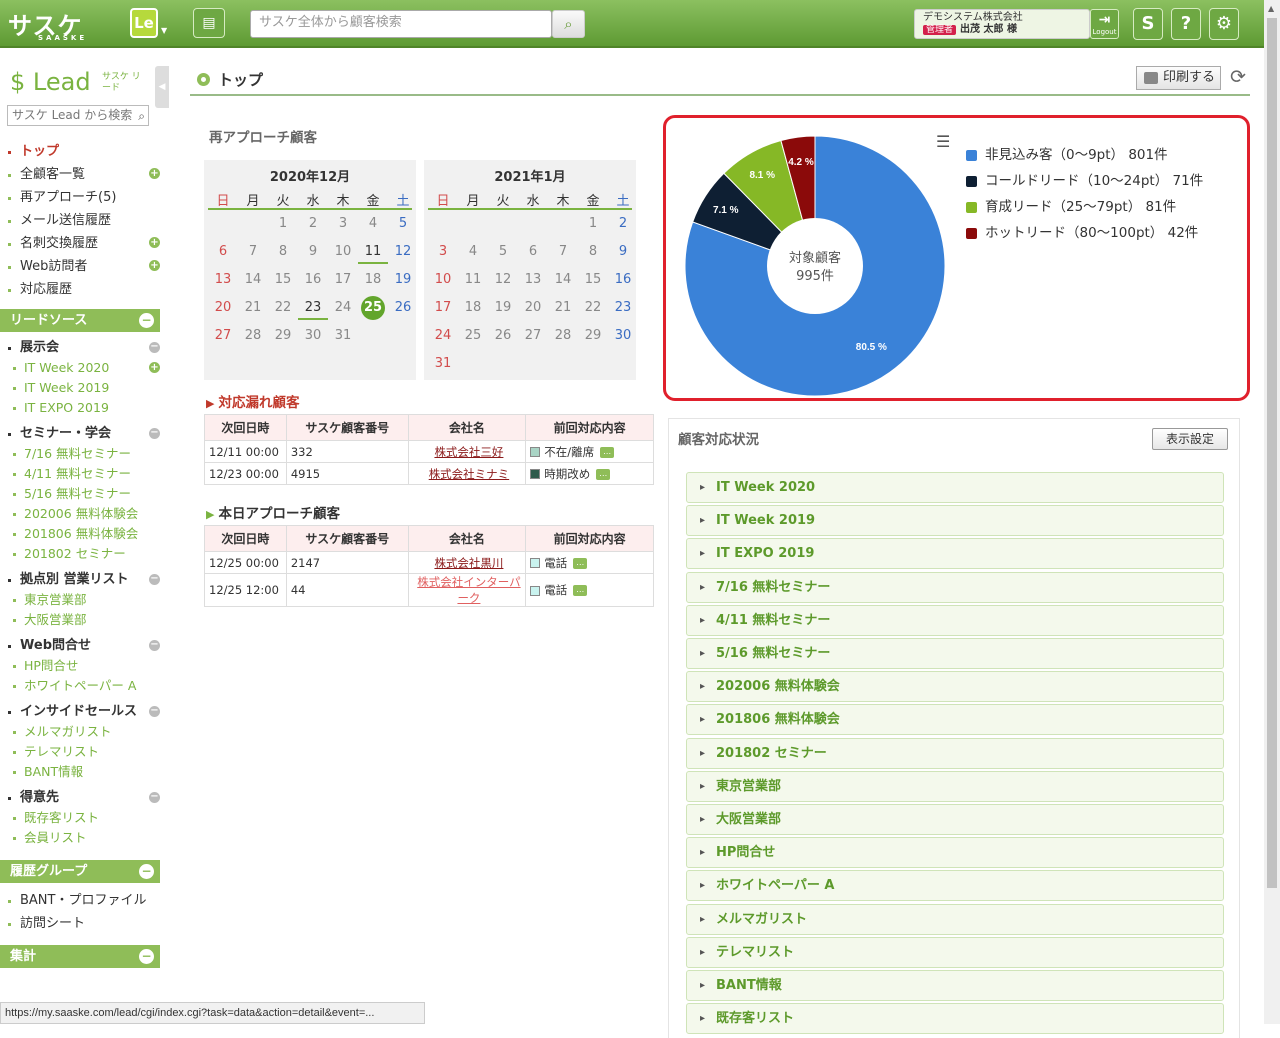 The height and width of the screenshot is (1038, 1280). I want to click on scrollbar-thumb, so click(1272, 453).